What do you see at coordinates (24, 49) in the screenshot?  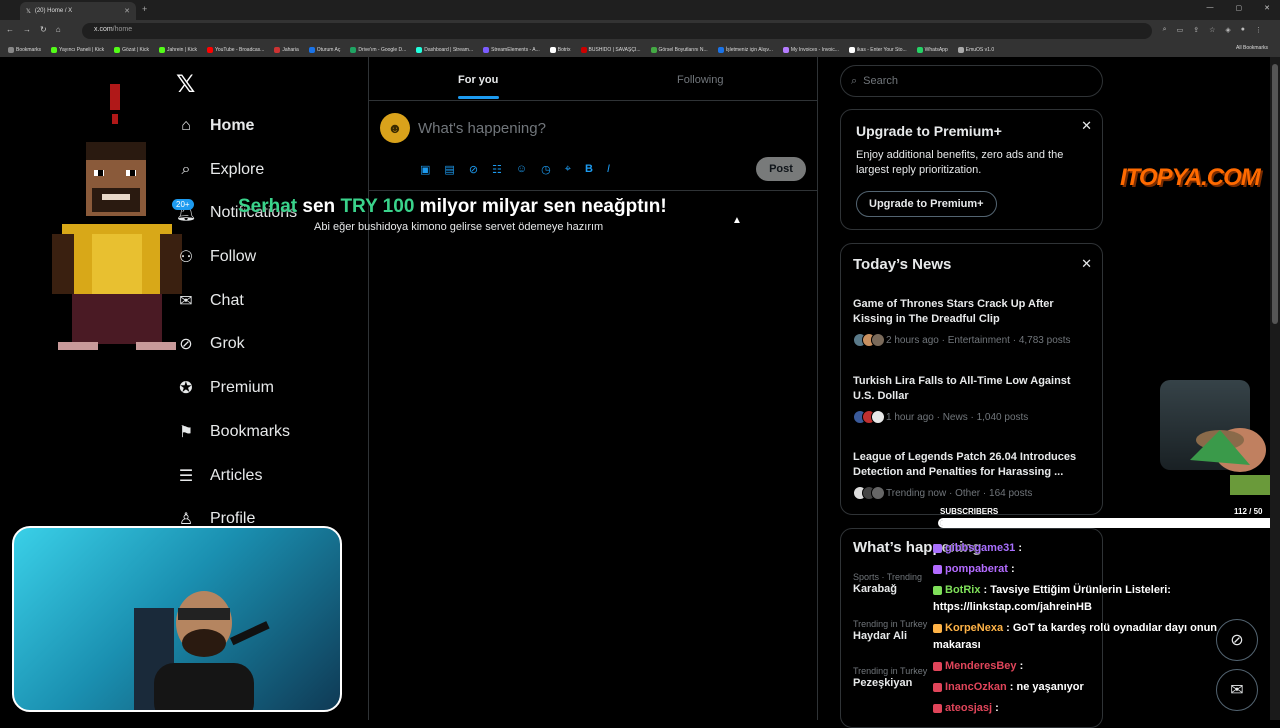 I see `bookmark-item: Bookmarks` at bounding box center [24, 49].